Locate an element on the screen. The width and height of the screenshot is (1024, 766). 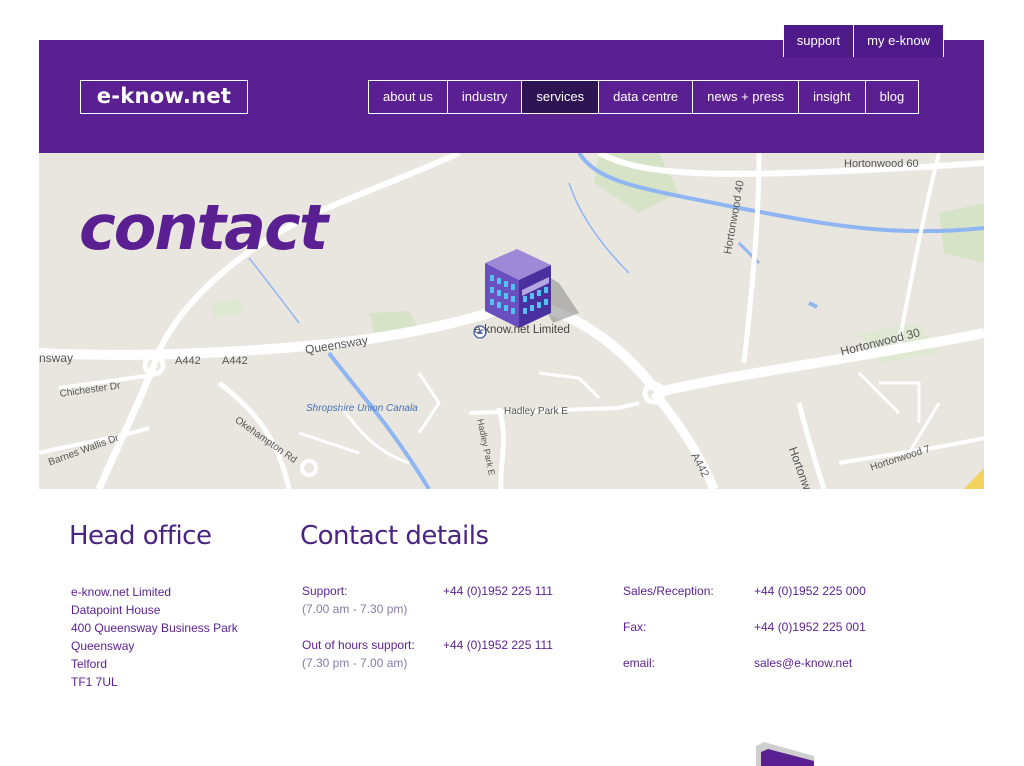
map-label-a442-2: A442 is located at coordinates (235, 361).